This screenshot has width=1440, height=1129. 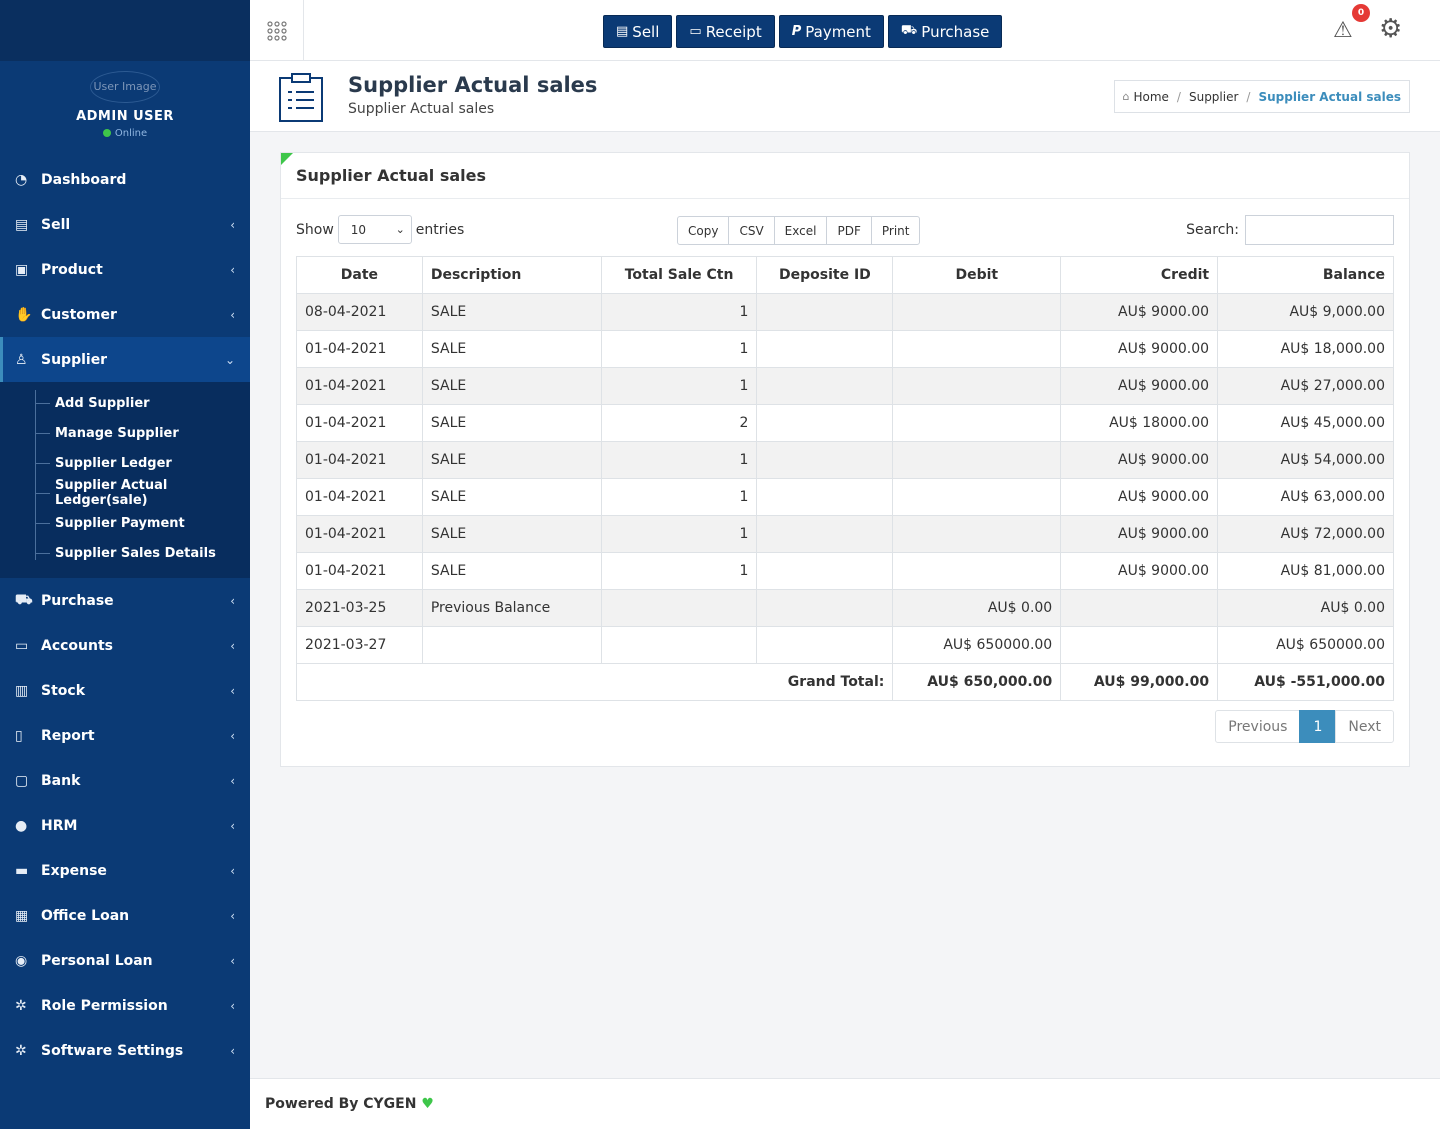 What do you see at coordinates (22, 780) in the screenshot?
I see `briefcase-icon: ▢` at bounding box center [22, 780].